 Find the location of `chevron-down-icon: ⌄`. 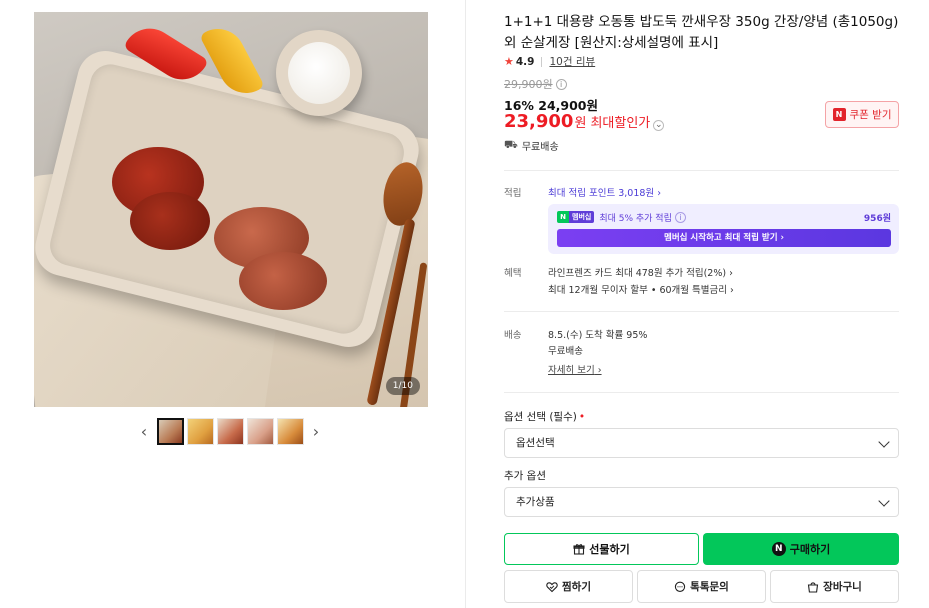

chevron-down-icon: ⌄ is located at coordinates (659, 125).